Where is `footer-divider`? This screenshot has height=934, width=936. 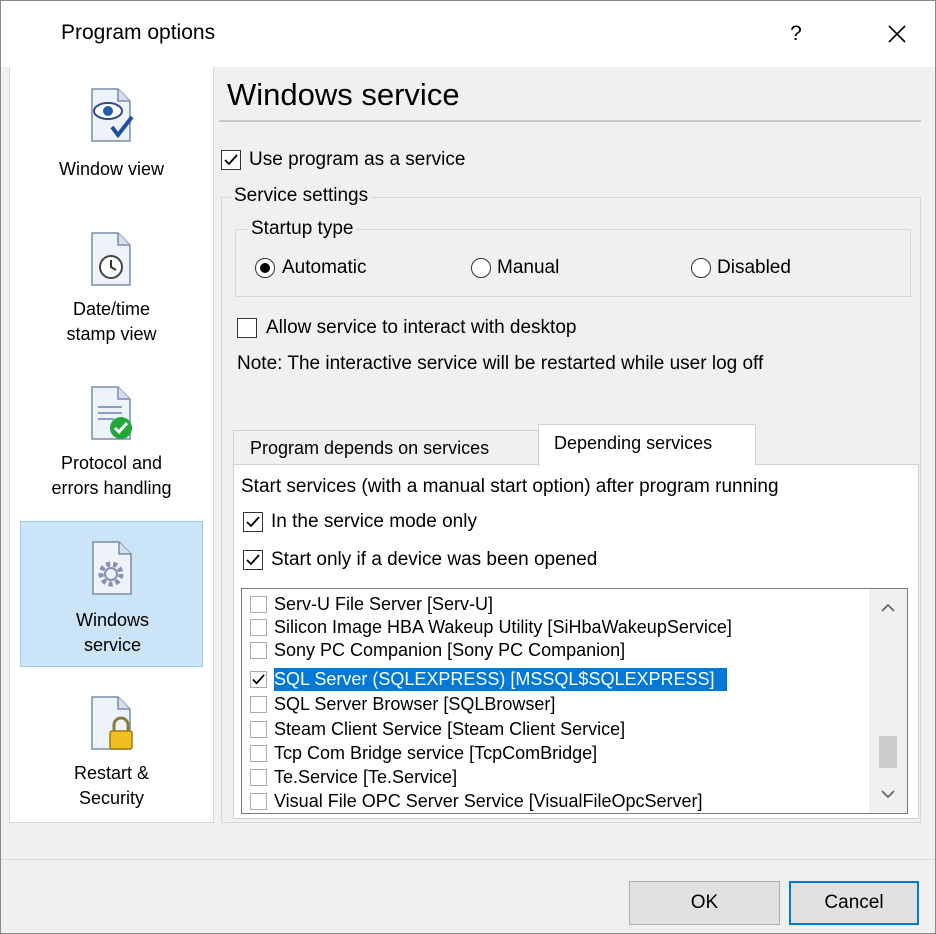
footer-divider is located at coordinates (468, 859).